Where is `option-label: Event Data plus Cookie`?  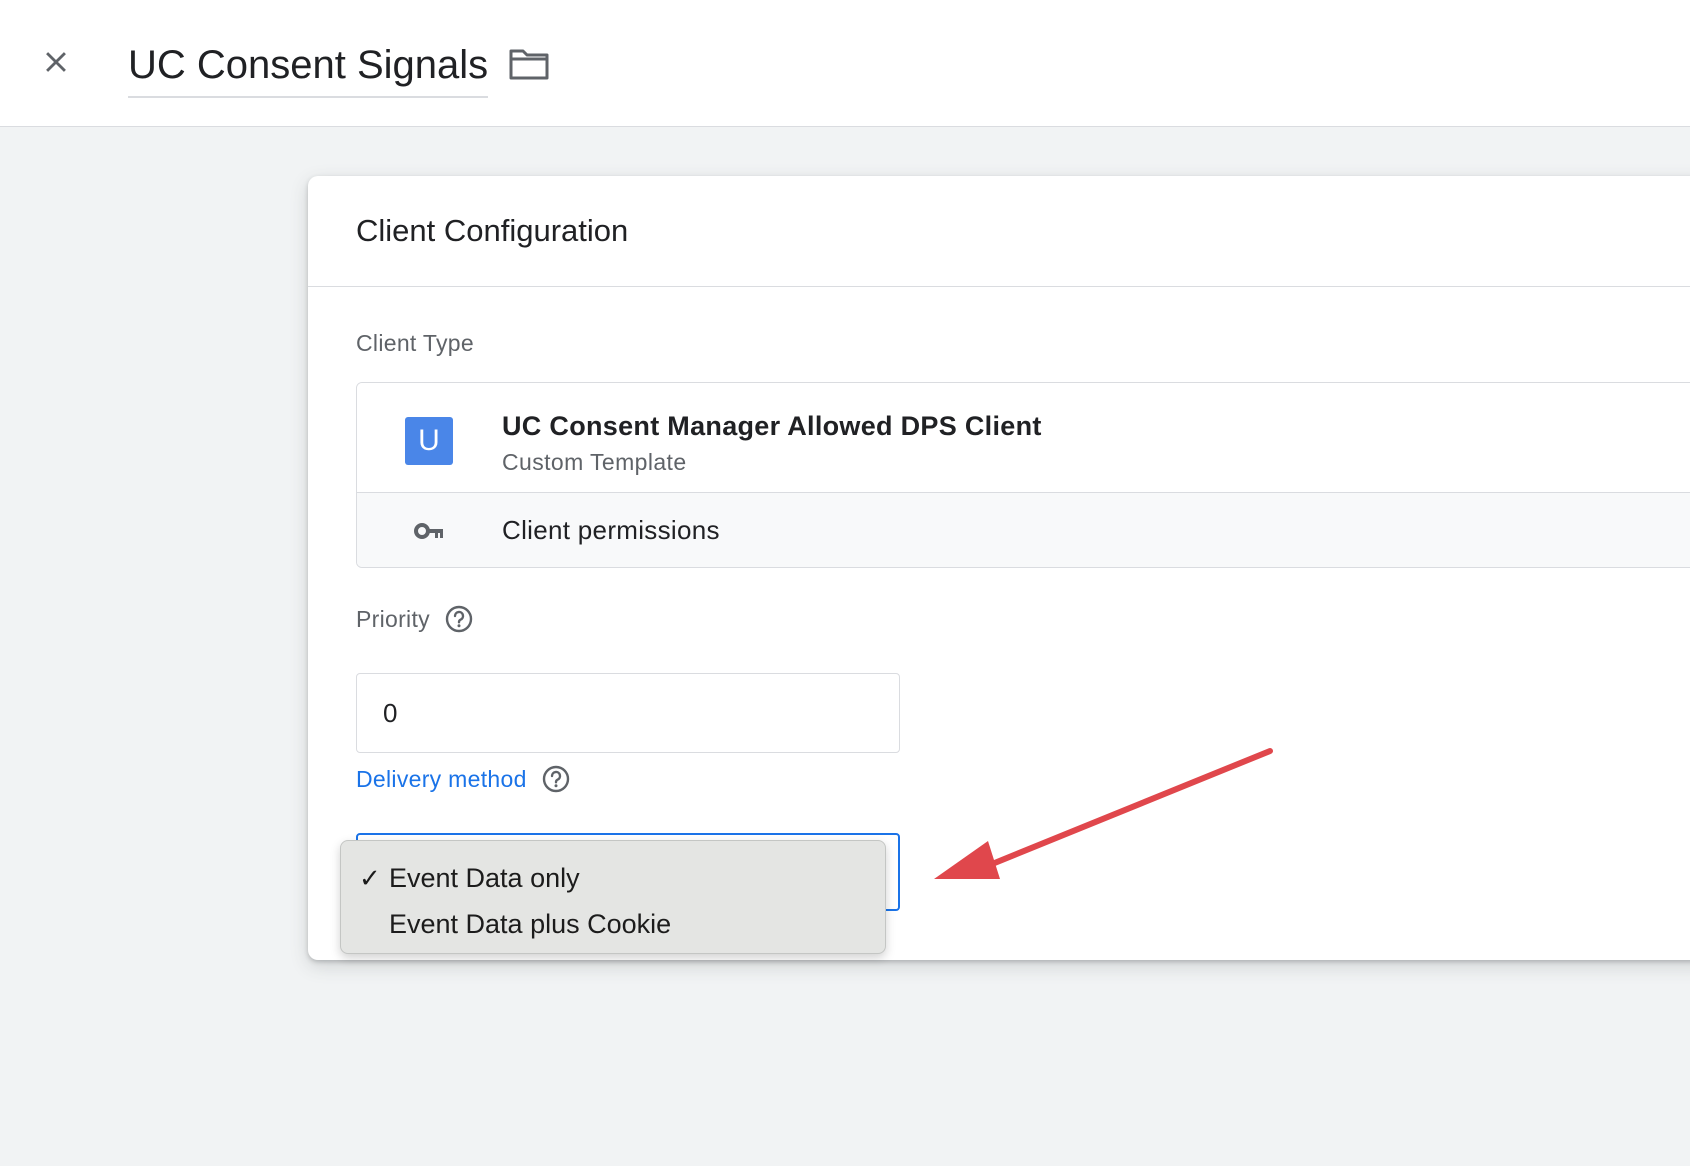 option-label: Event Data plus Cookie is located at coordinates (530, 923).